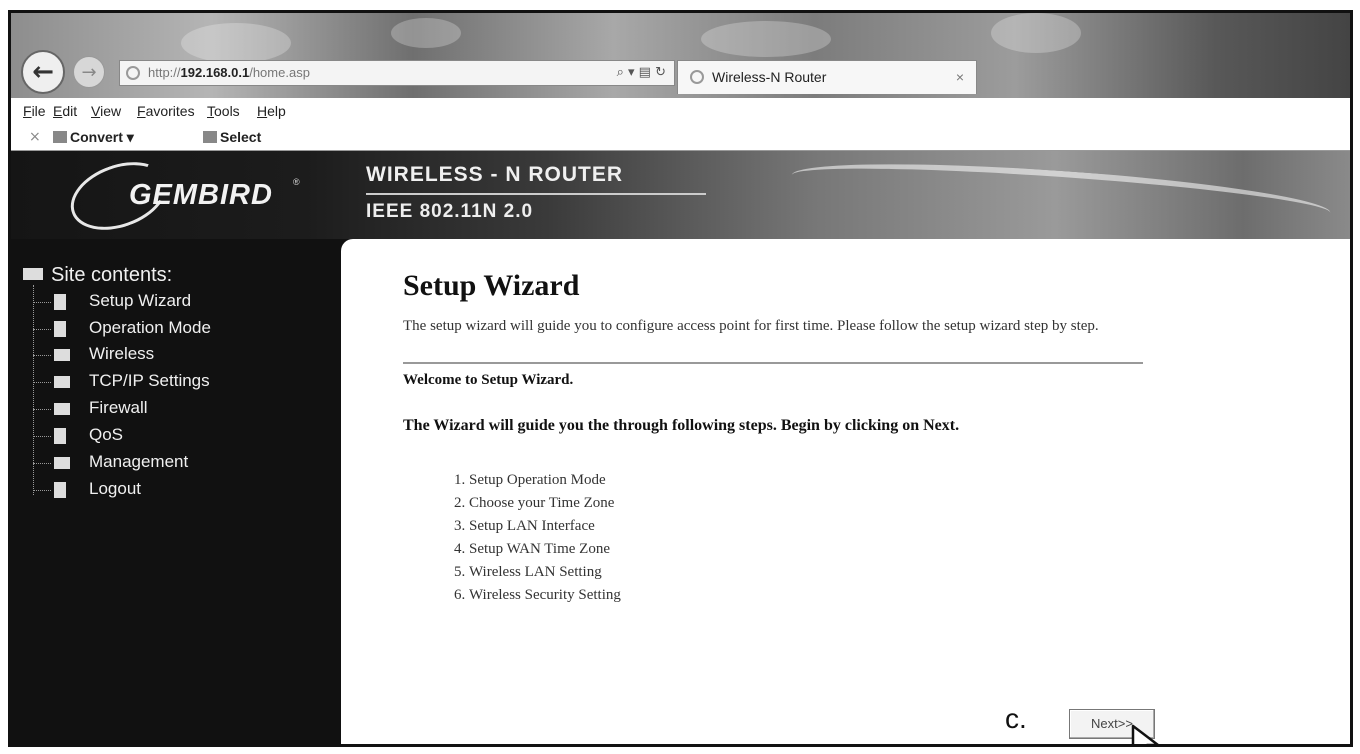 This screenshot has height=754, width=1360. What do you see at coordinates (545, 480) in the screenshot?
I see `list-item: Setup Operation Mode` at bounding box center [545, 480].